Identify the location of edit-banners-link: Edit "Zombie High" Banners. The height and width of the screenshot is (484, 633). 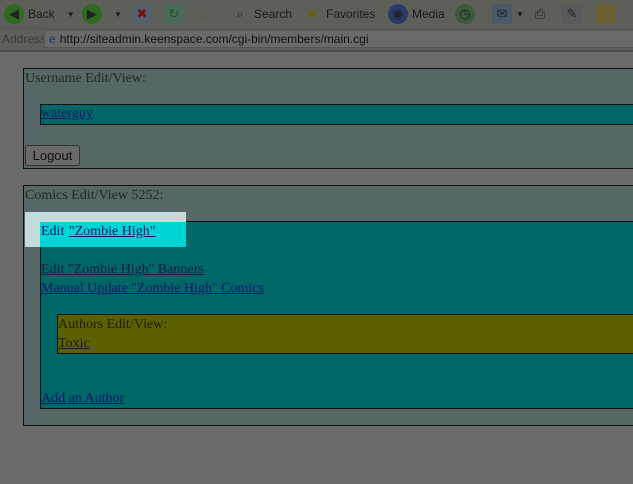
(122, 270).